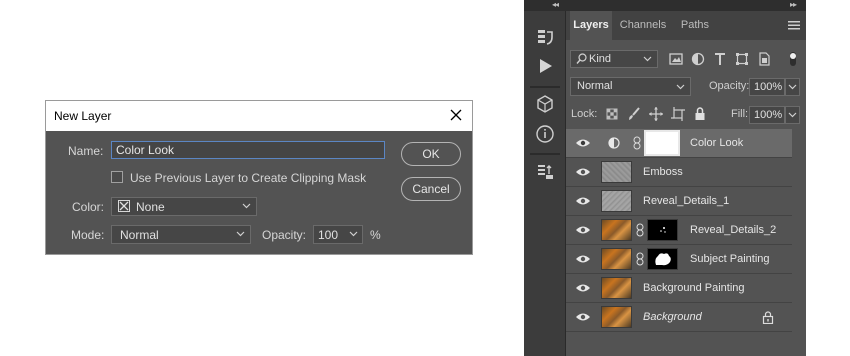 The height and width of the screenshot is (356, 850). I want to click on move-icon, so click(656, 114).